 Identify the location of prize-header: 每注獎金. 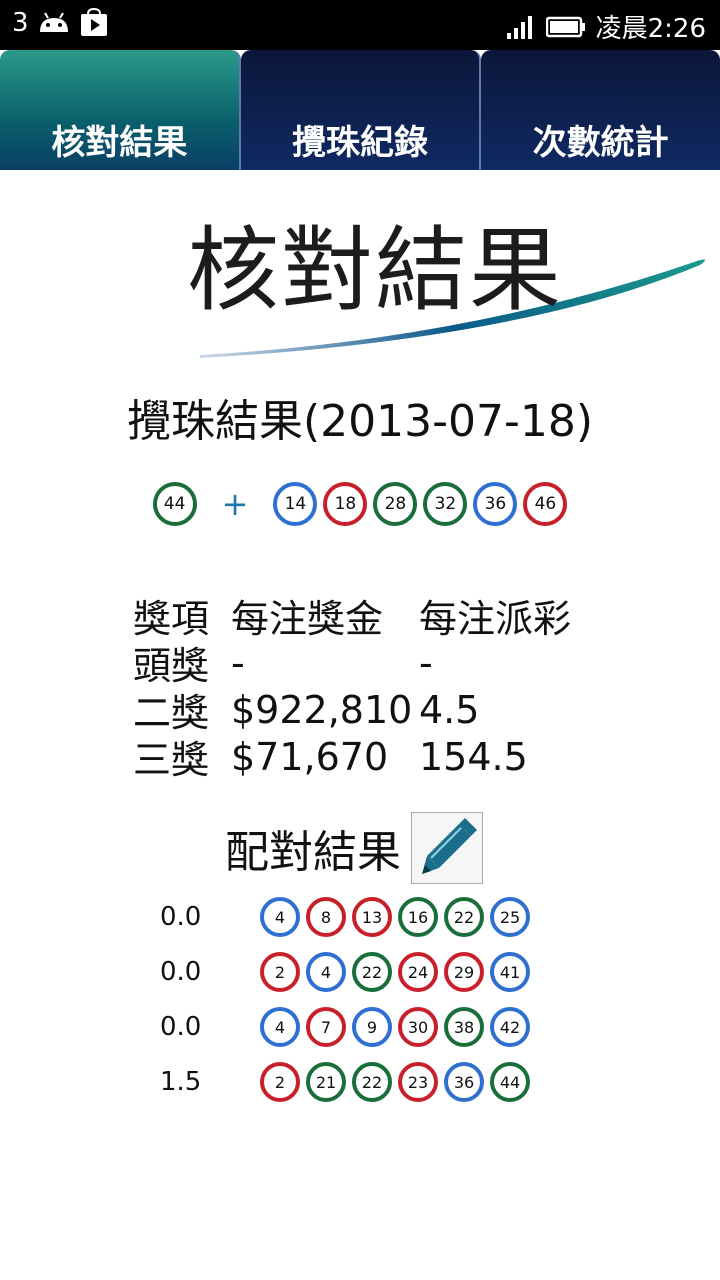
(307, 619).